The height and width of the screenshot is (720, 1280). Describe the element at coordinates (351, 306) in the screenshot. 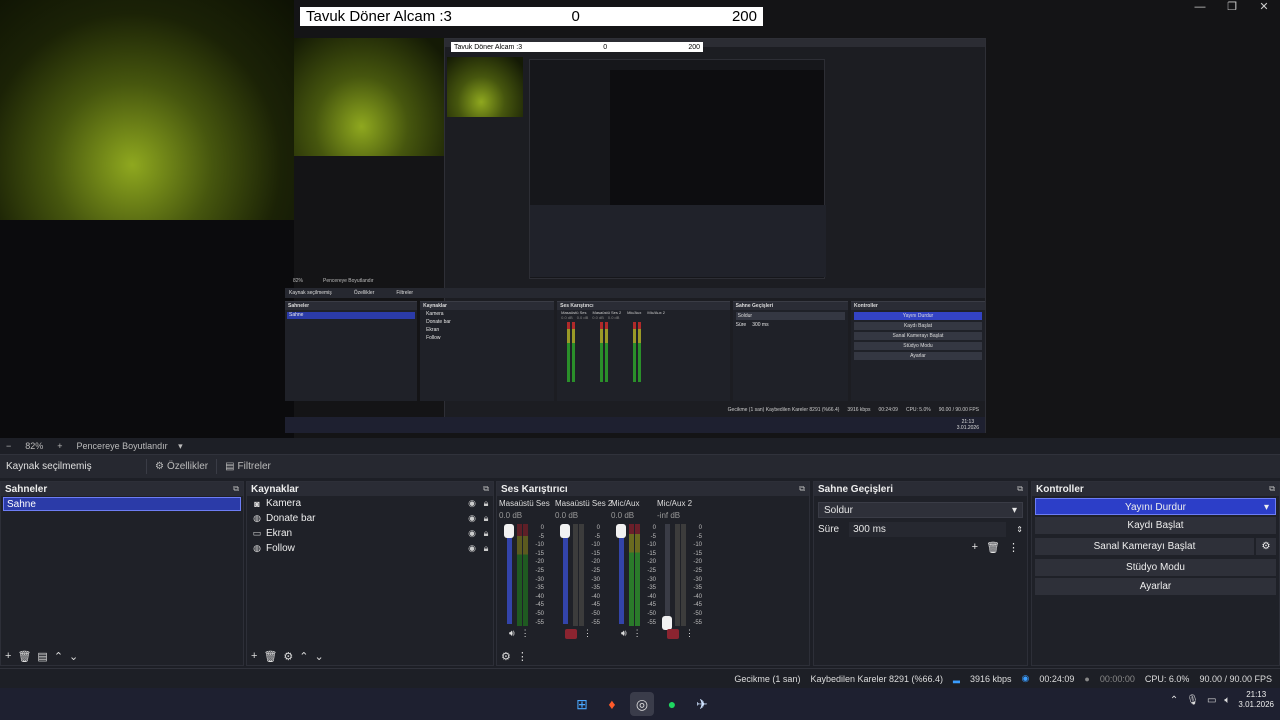

I see `nested-scenes-title: Sahneler` at that location.